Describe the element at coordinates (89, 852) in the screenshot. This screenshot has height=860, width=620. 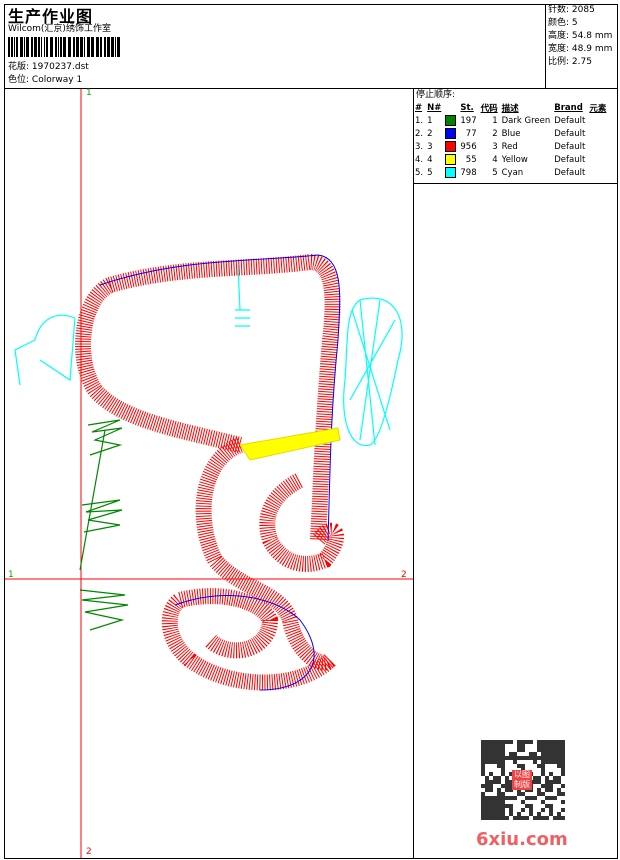
I see `axis-label-v-bottom: 2` at that location.